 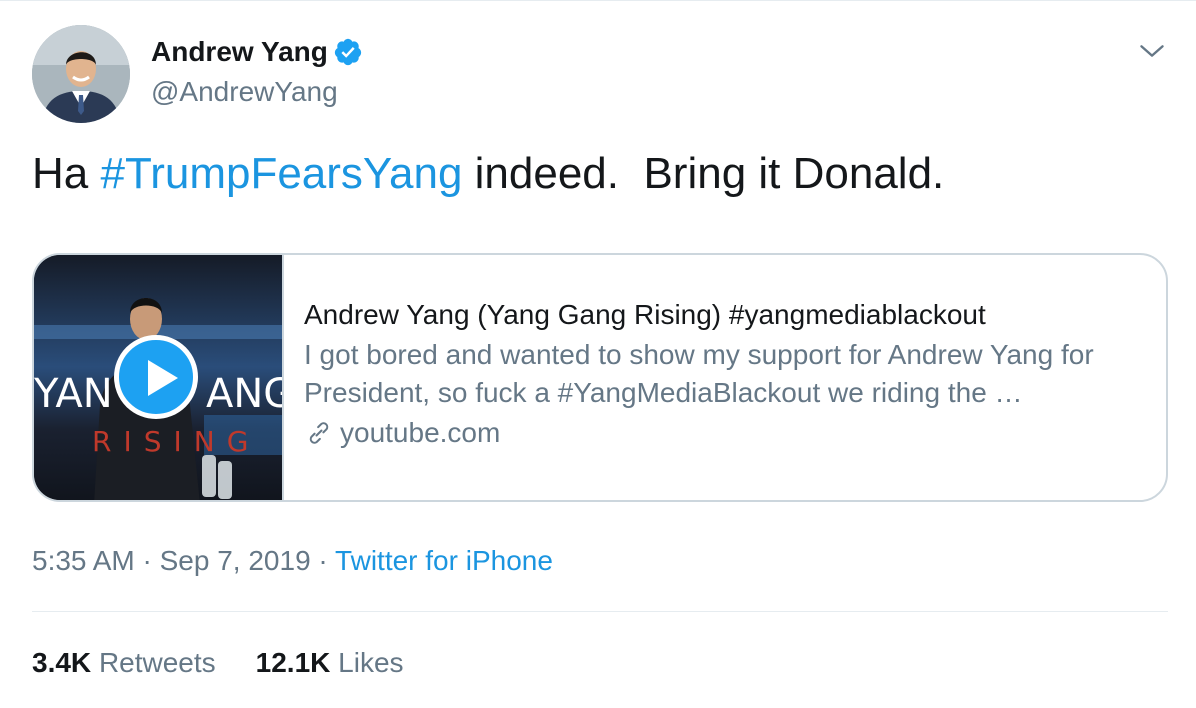 What do you see at coordinates (66, 173) in the screenshot?
I see `tweet-text-before: Ha` at bounding box center [66, 173].